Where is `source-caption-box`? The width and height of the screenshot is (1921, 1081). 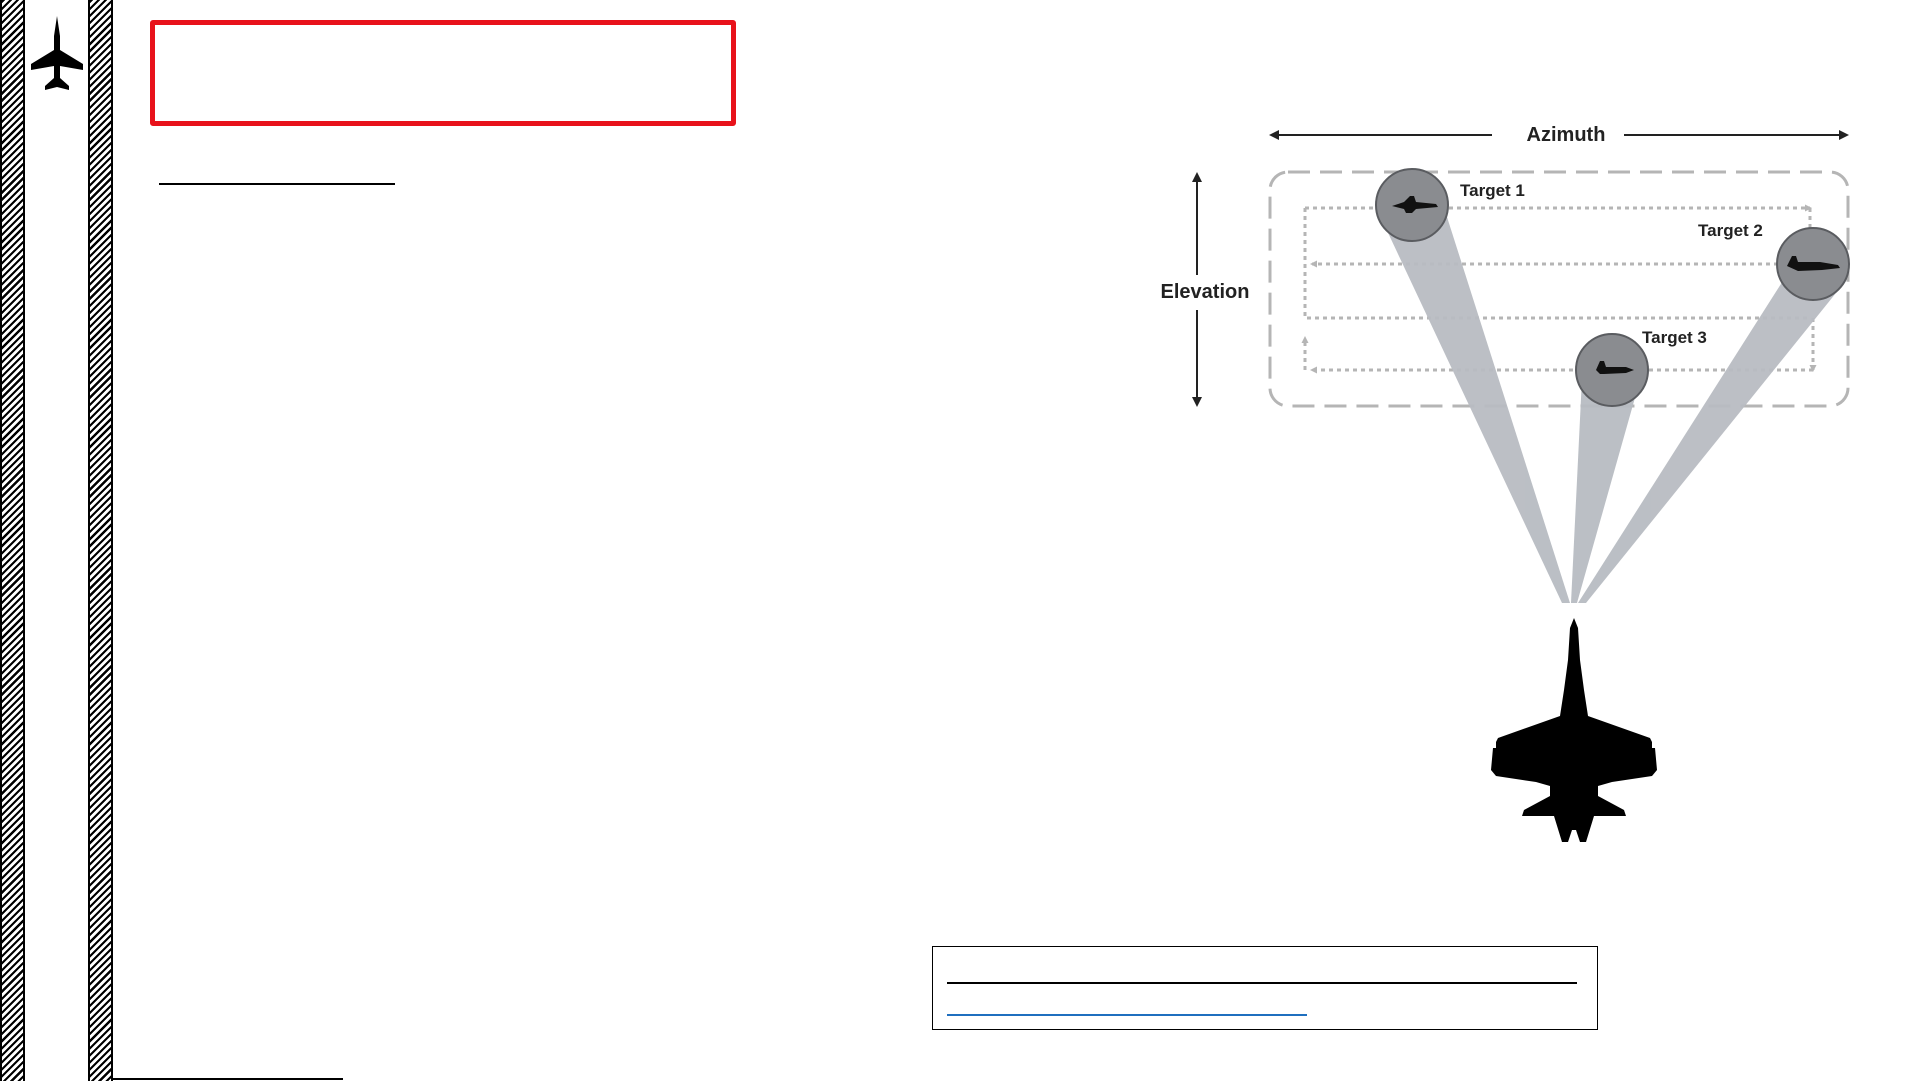
source-caption-box is located at coordinates (1265, 988).